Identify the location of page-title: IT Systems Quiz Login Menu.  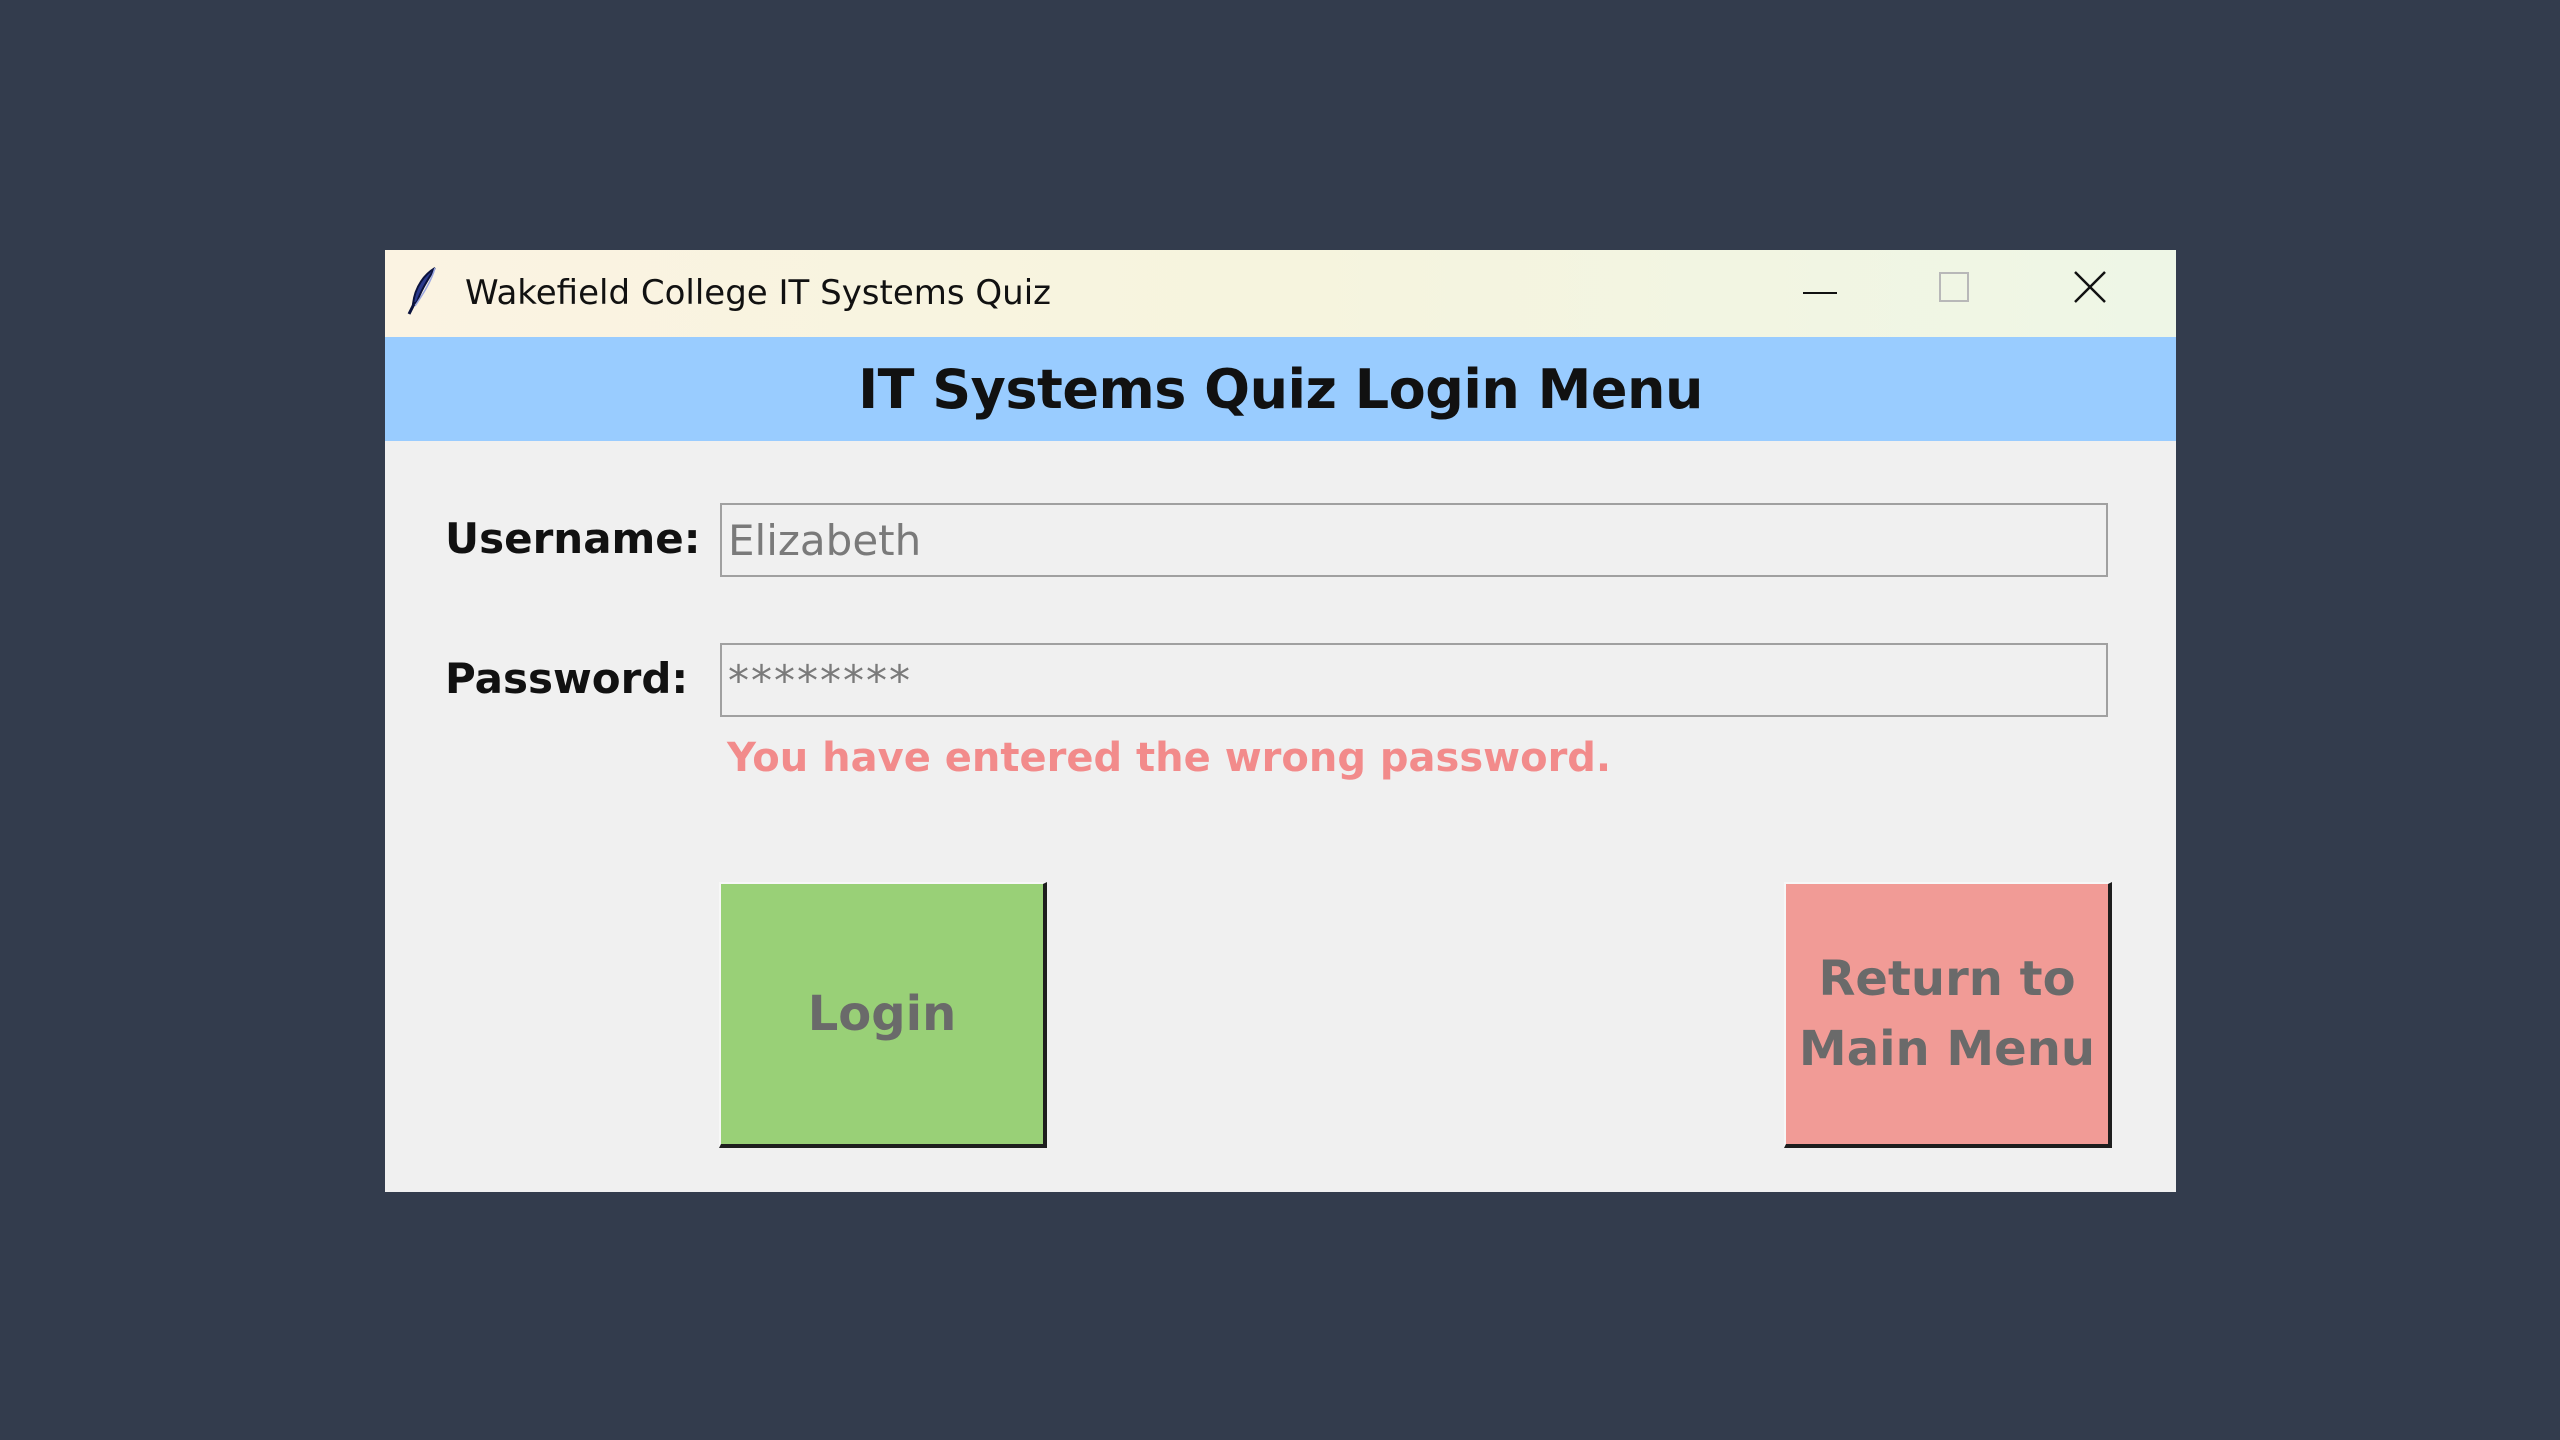
(1280, 389).